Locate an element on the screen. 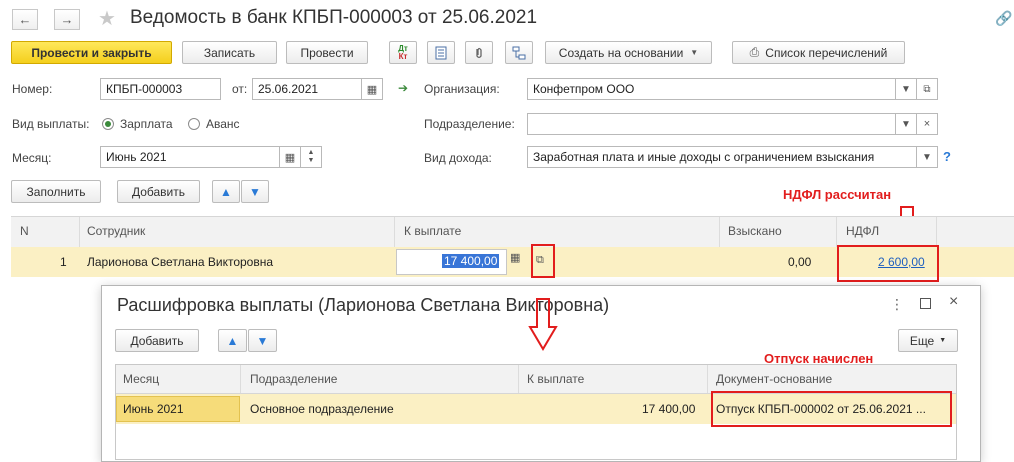  help-icon: ? is located at coordinates (947, 156).